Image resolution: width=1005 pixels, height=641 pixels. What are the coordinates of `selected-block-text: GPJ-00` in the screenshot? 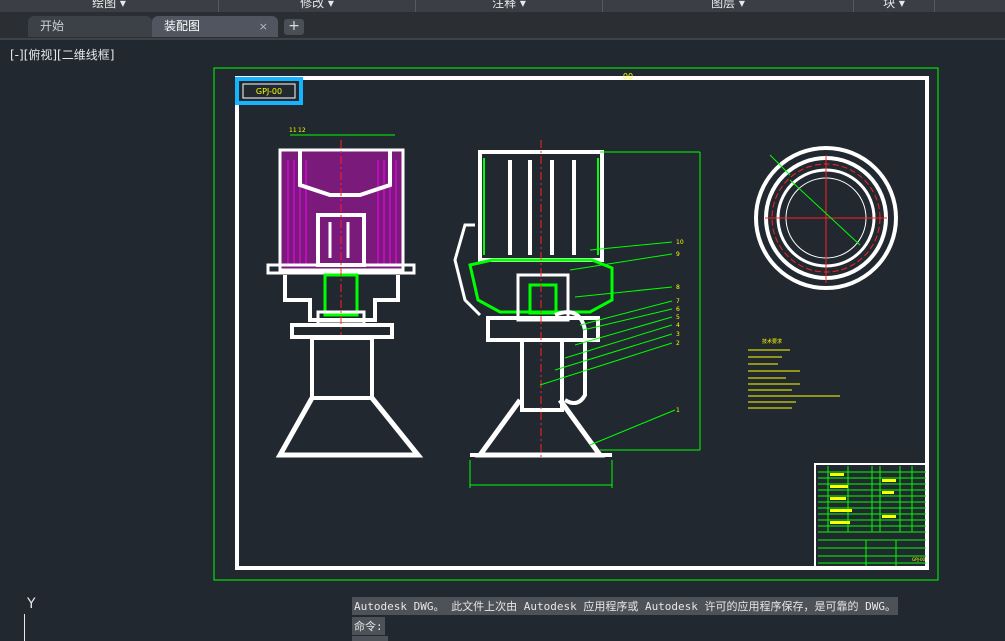 It's located at (269, 91).